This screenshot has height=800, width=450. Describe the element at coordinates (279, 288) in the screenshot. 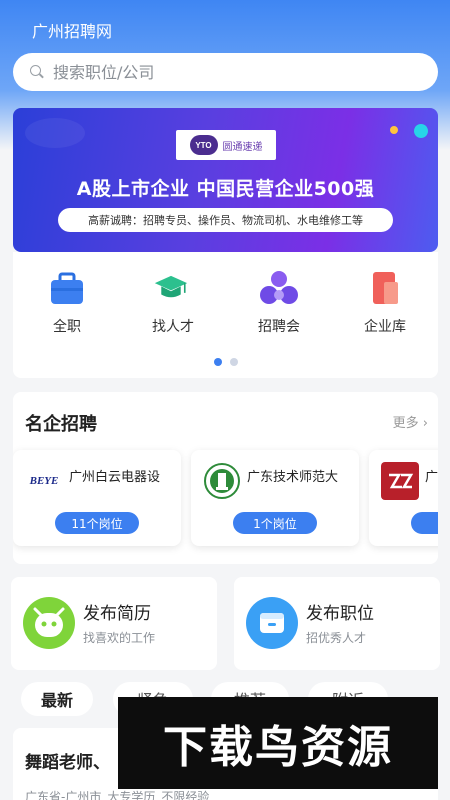

I see `people-group-icon` at that location.